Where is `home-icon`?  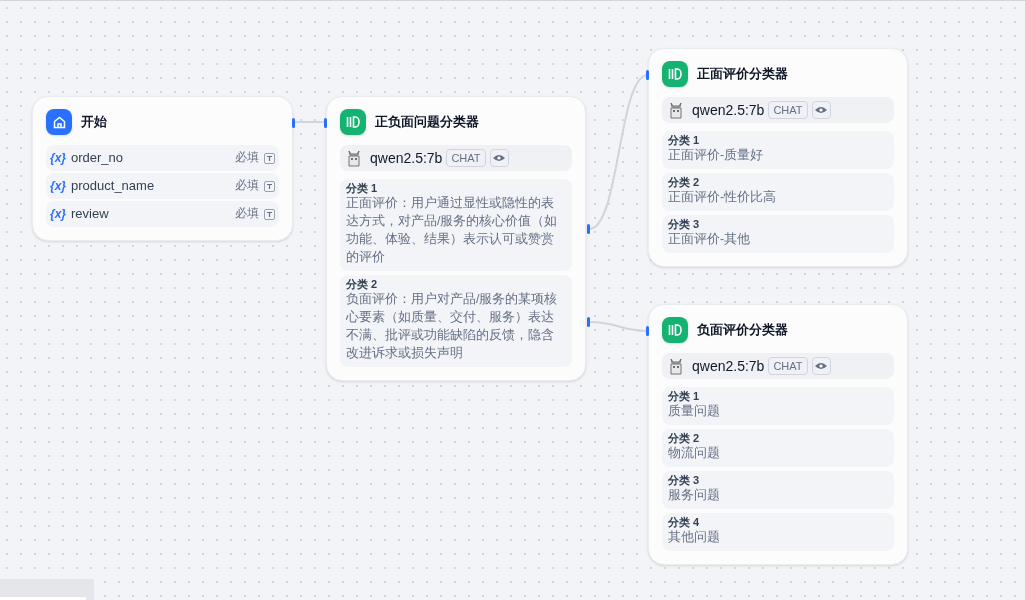
home-icon is located at coordinates (59, 122).